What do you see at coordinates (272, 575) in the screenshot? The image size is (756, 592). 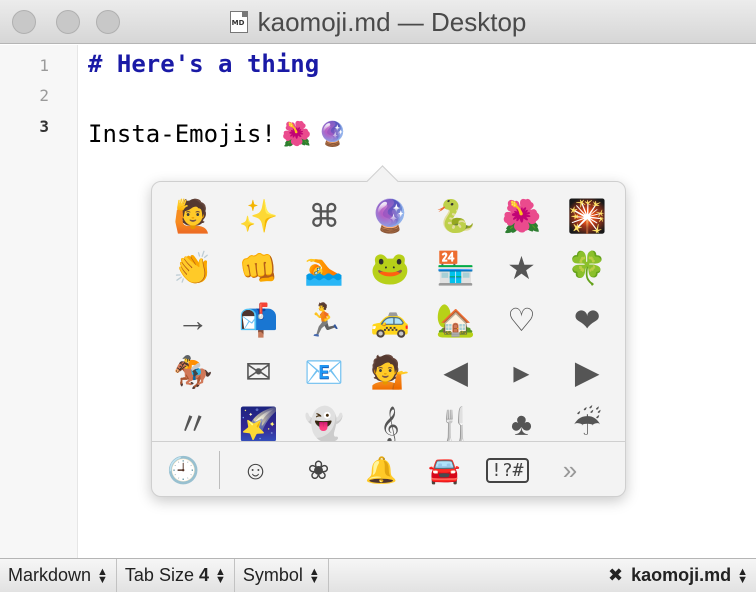 I see `symbol-label: Symbol` at bounding box center [272, 575].